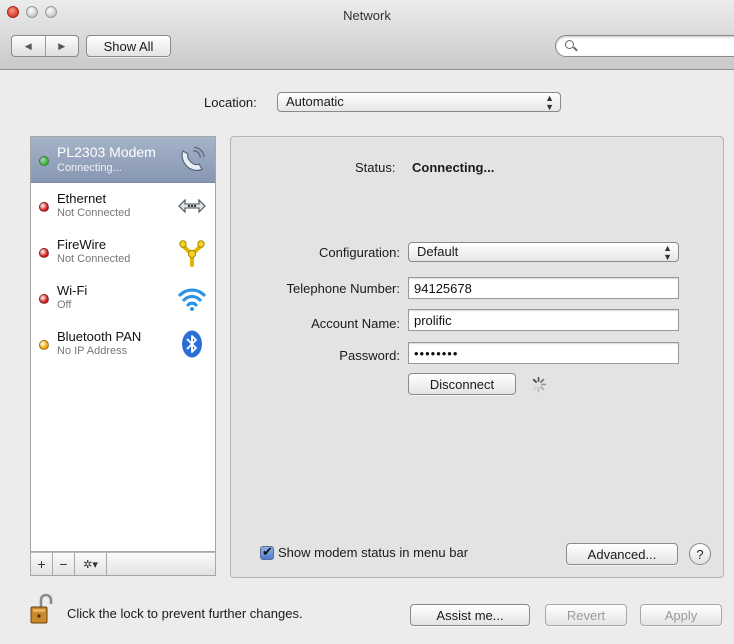 This screenshot has height=644, width=734. I want to click on location-popup: Automatic ▲ ▼, so click(419, 102).